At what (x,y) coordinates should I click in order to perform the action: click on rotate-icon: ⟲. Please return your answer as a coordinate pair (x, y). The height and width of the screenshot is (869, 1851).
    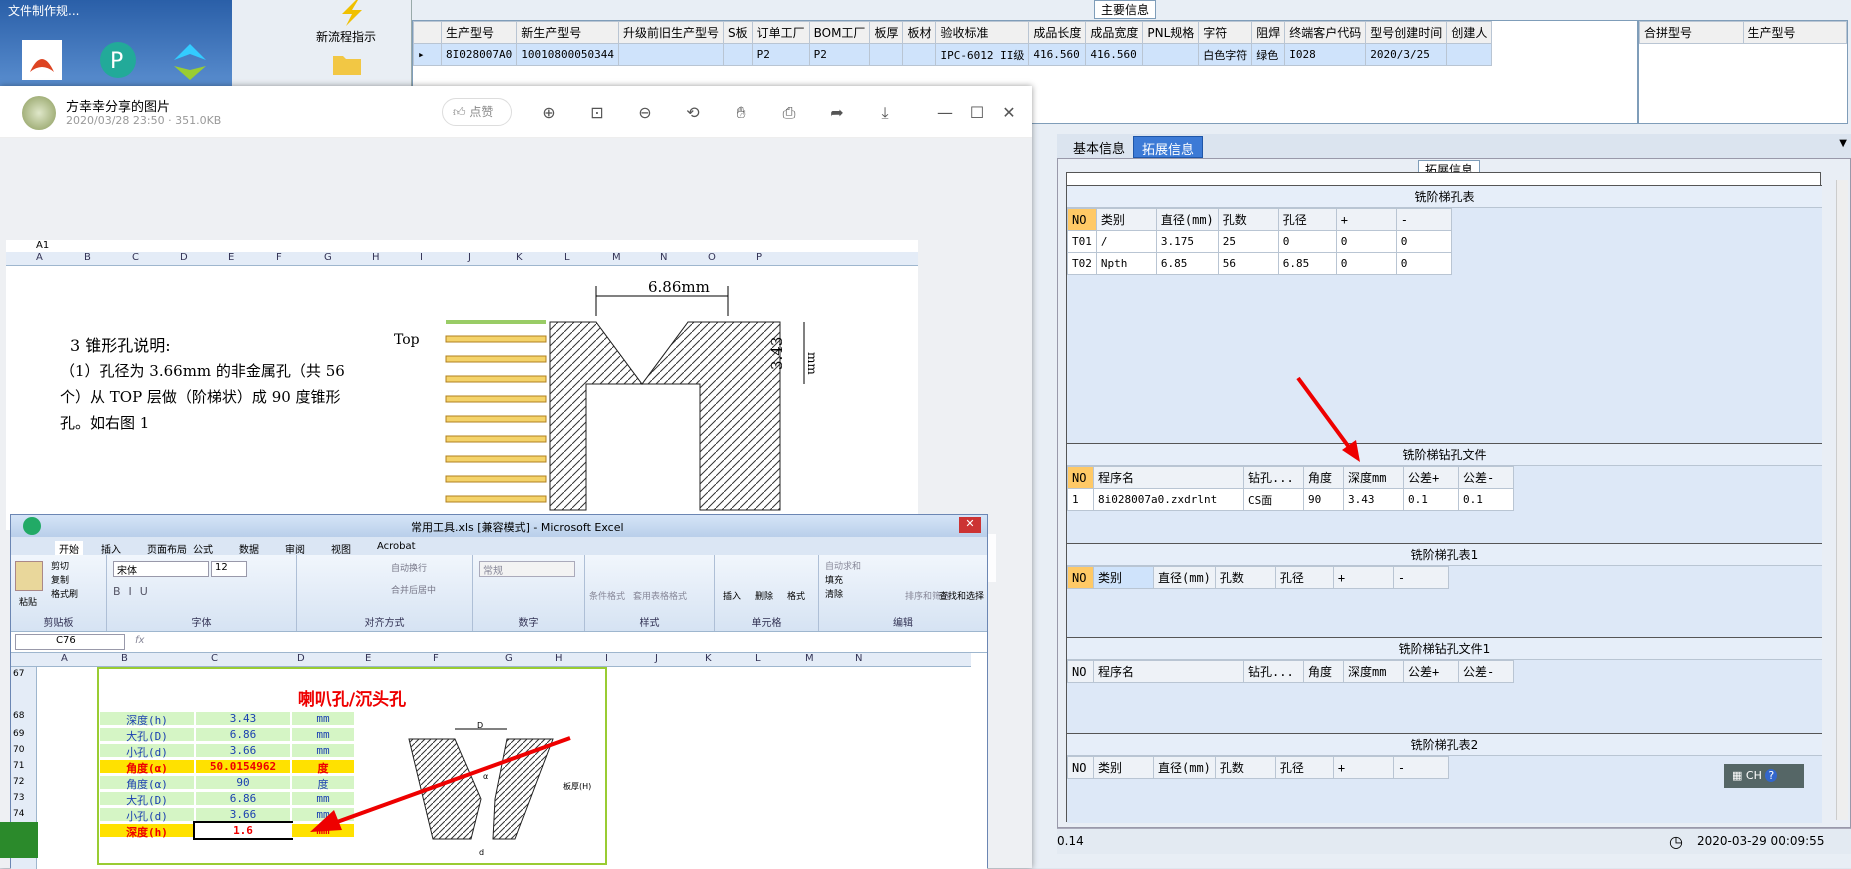
    Looking at the image, I should click on (693, 113).